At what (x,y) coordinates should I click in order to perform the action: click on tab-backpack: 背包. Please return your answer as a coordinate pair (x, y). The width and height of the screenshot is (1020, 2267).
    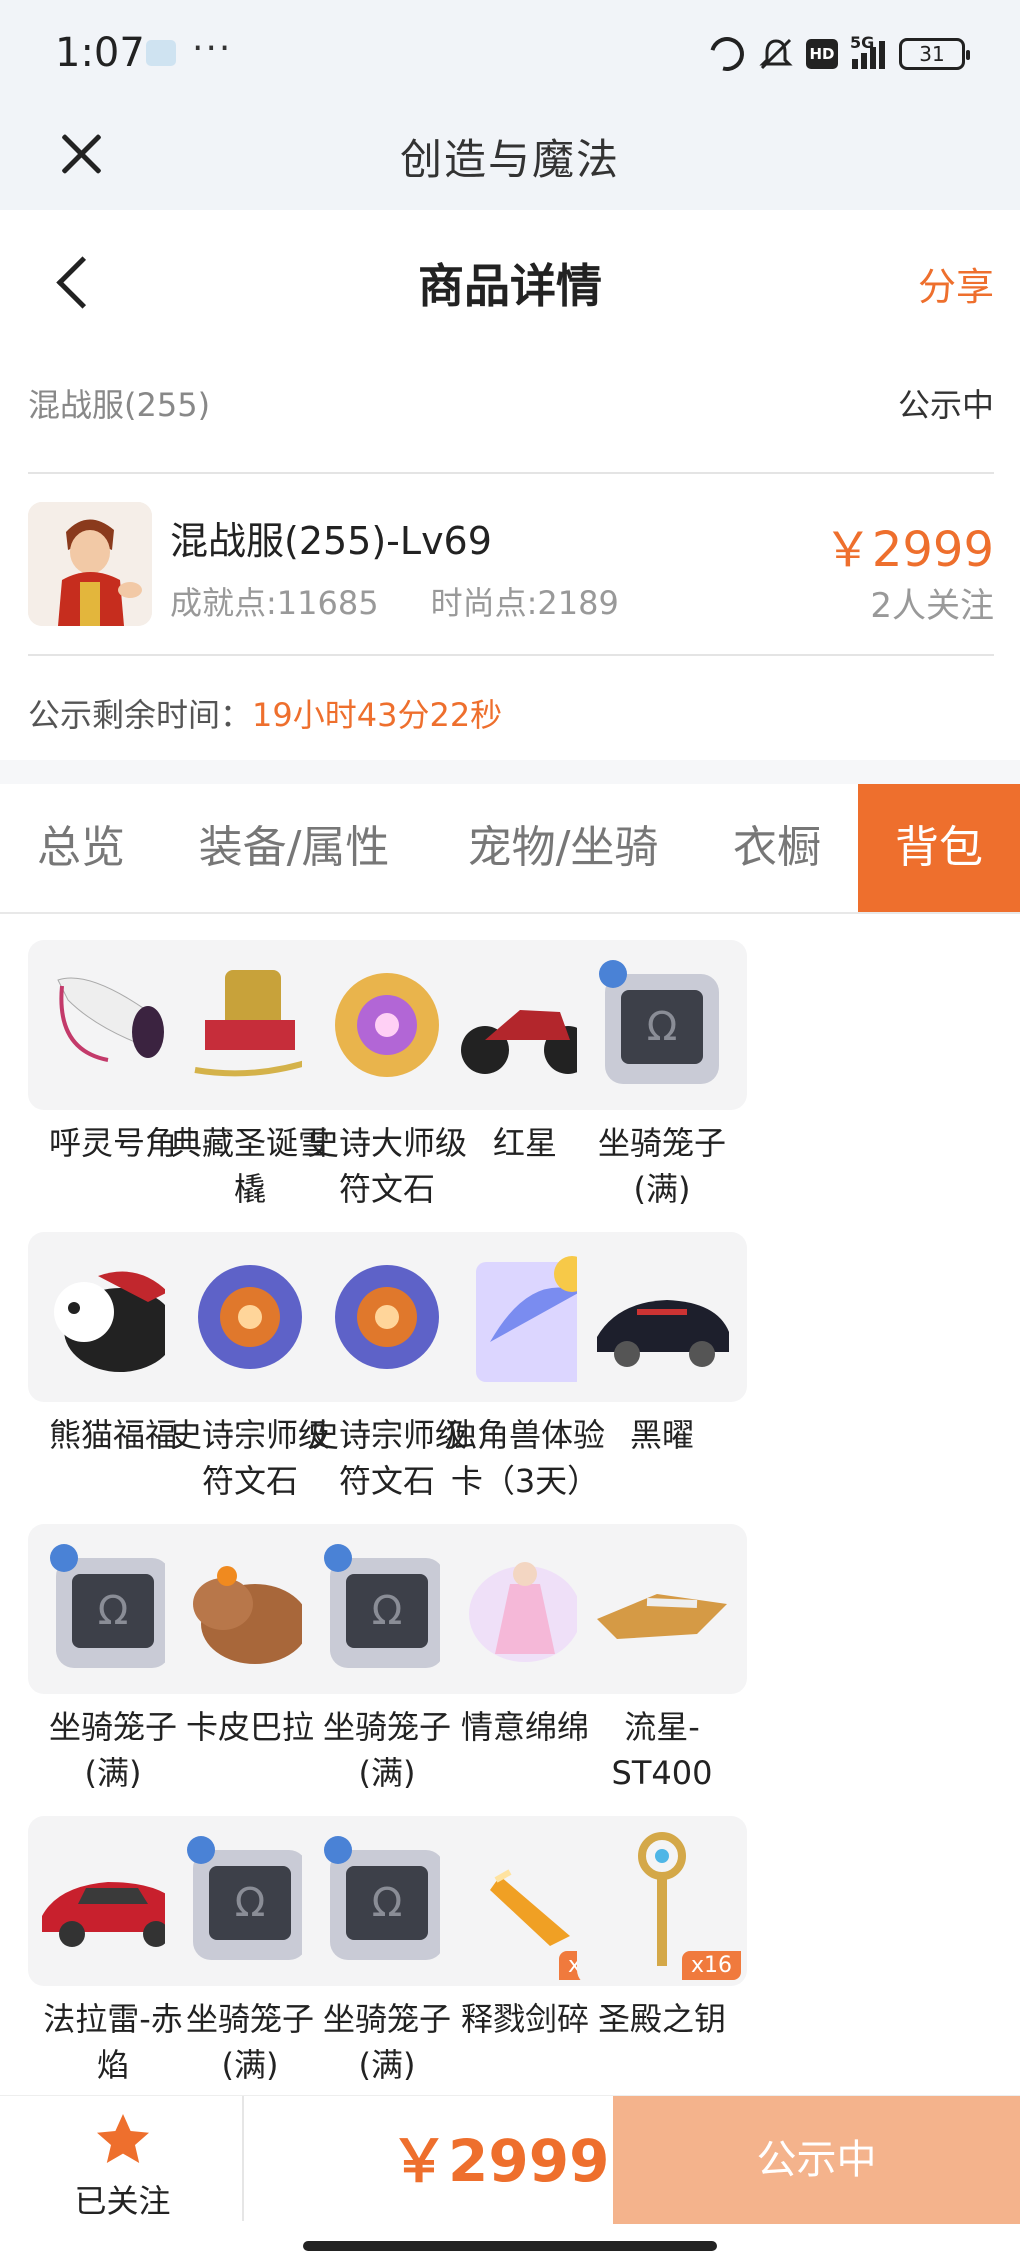
    Looking at the image, I should click on (939, 848).